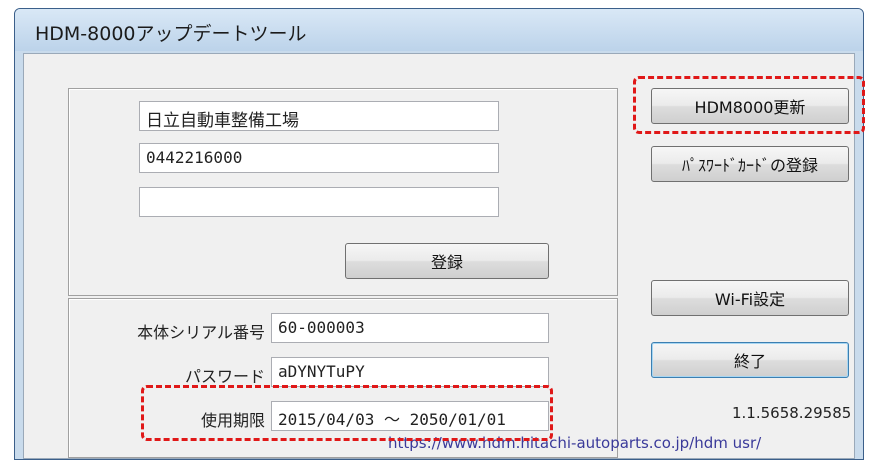 This screenshot has width=877, height=463. Describe the element at coordinates (410, 328) in the screenshot. I see `serial-field: 60-000003` at that location.